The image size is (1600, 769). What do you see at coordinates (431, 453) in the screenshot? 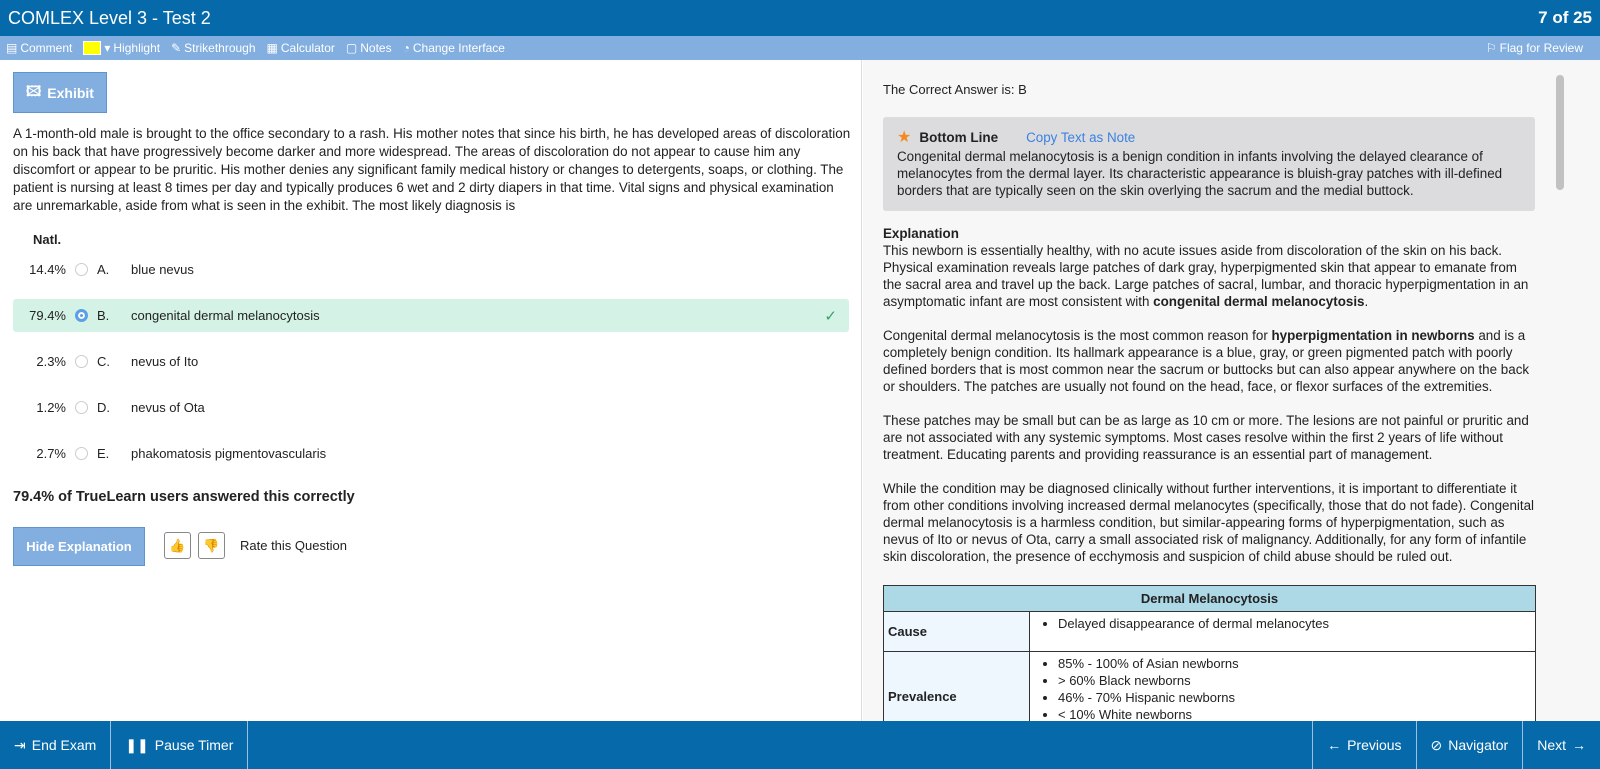
I see `answer-option-e: 2.7% E. phakomatosis pigmentovascularis` at bounding box center [431, 453].